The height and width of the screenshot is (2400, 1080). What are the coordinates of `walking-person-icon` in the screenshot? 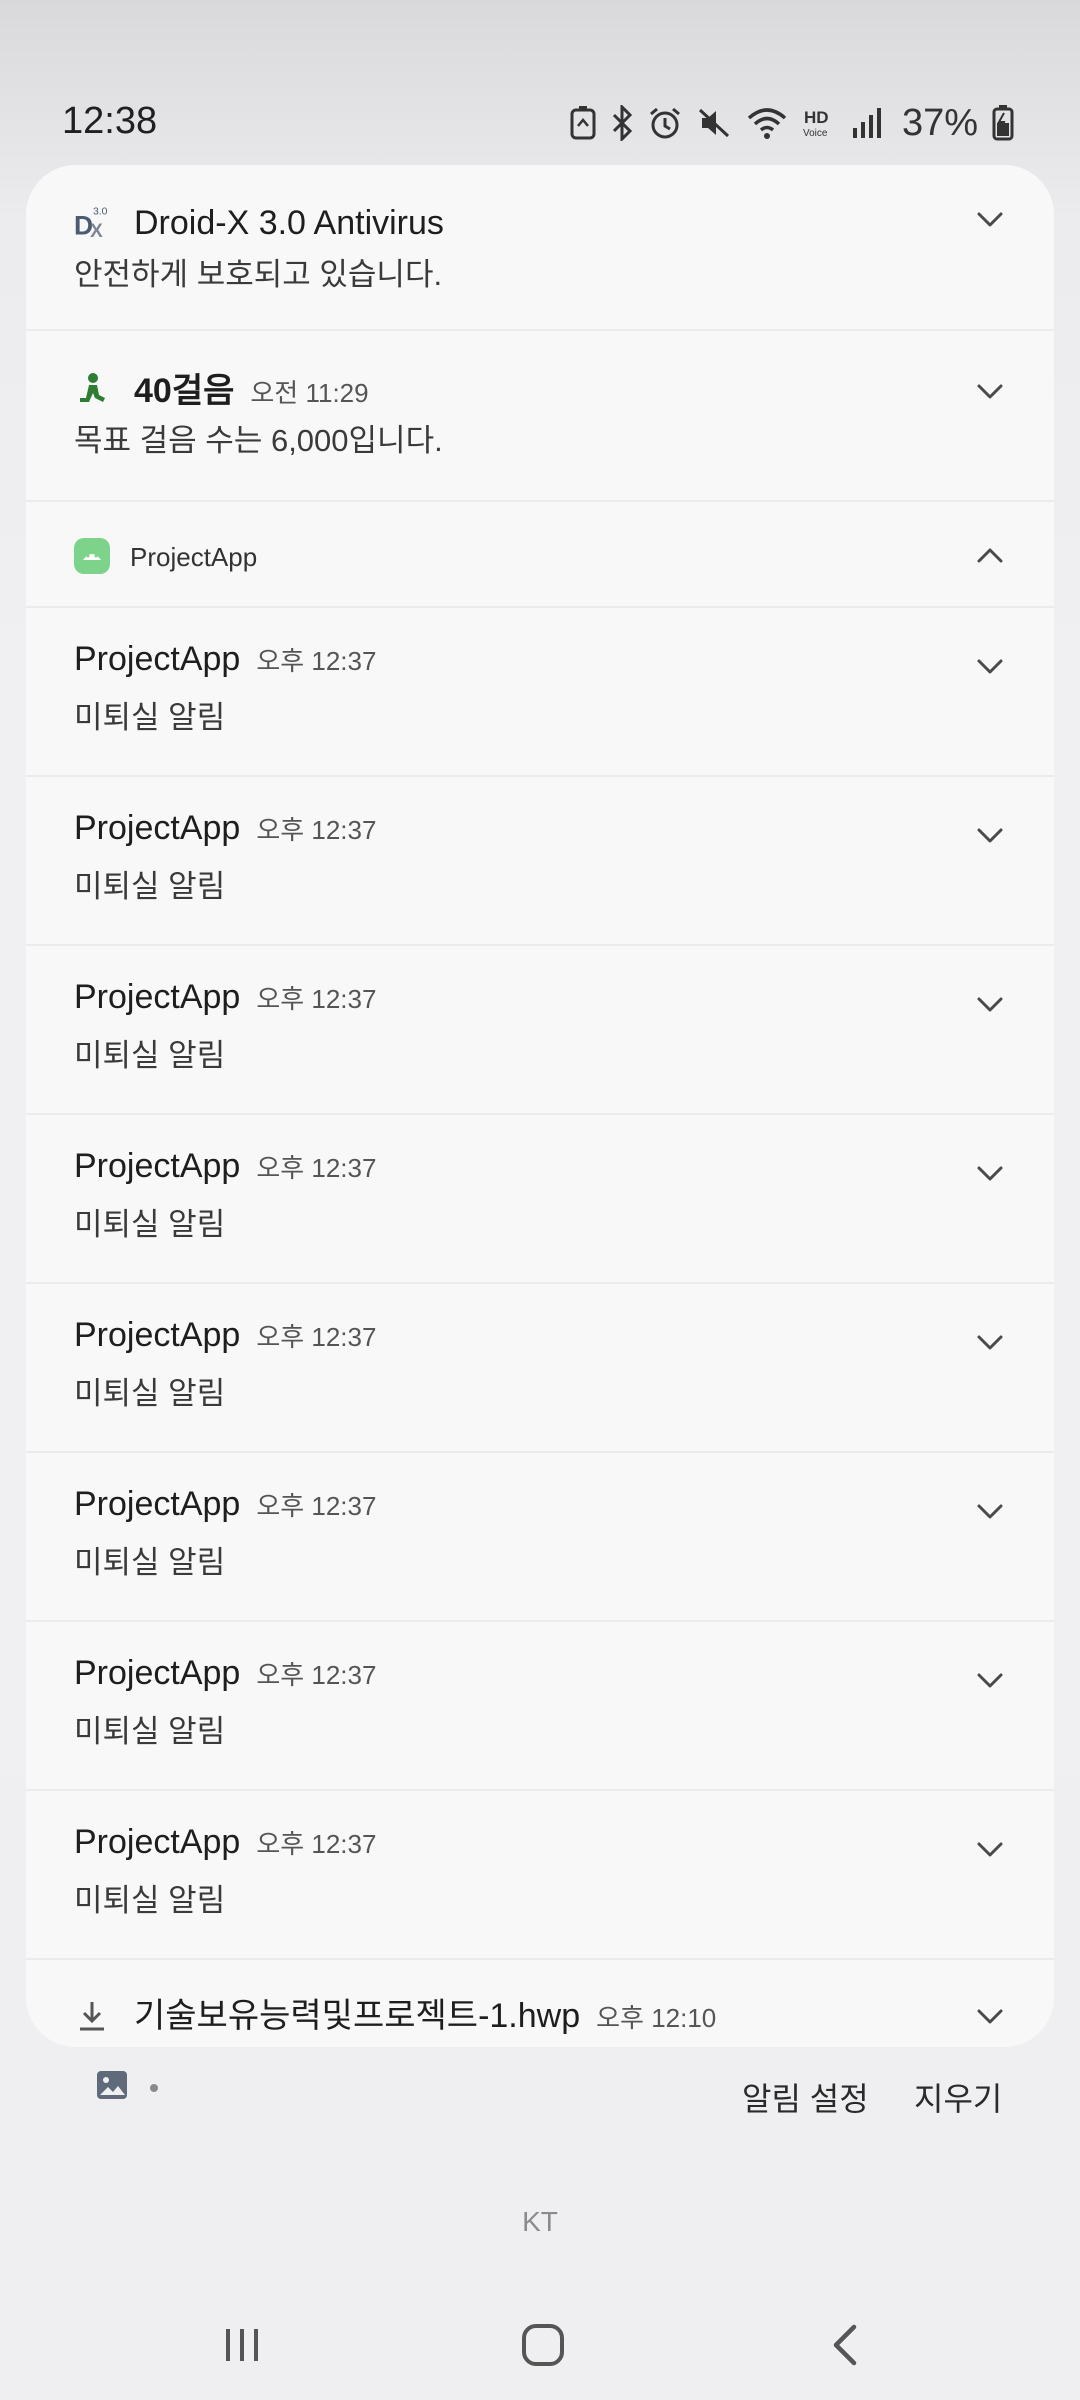 It's located at (92, 390).